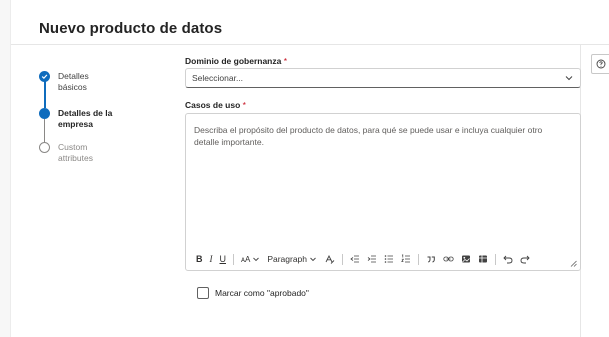  I want to click on link-button, so click(448, 259).